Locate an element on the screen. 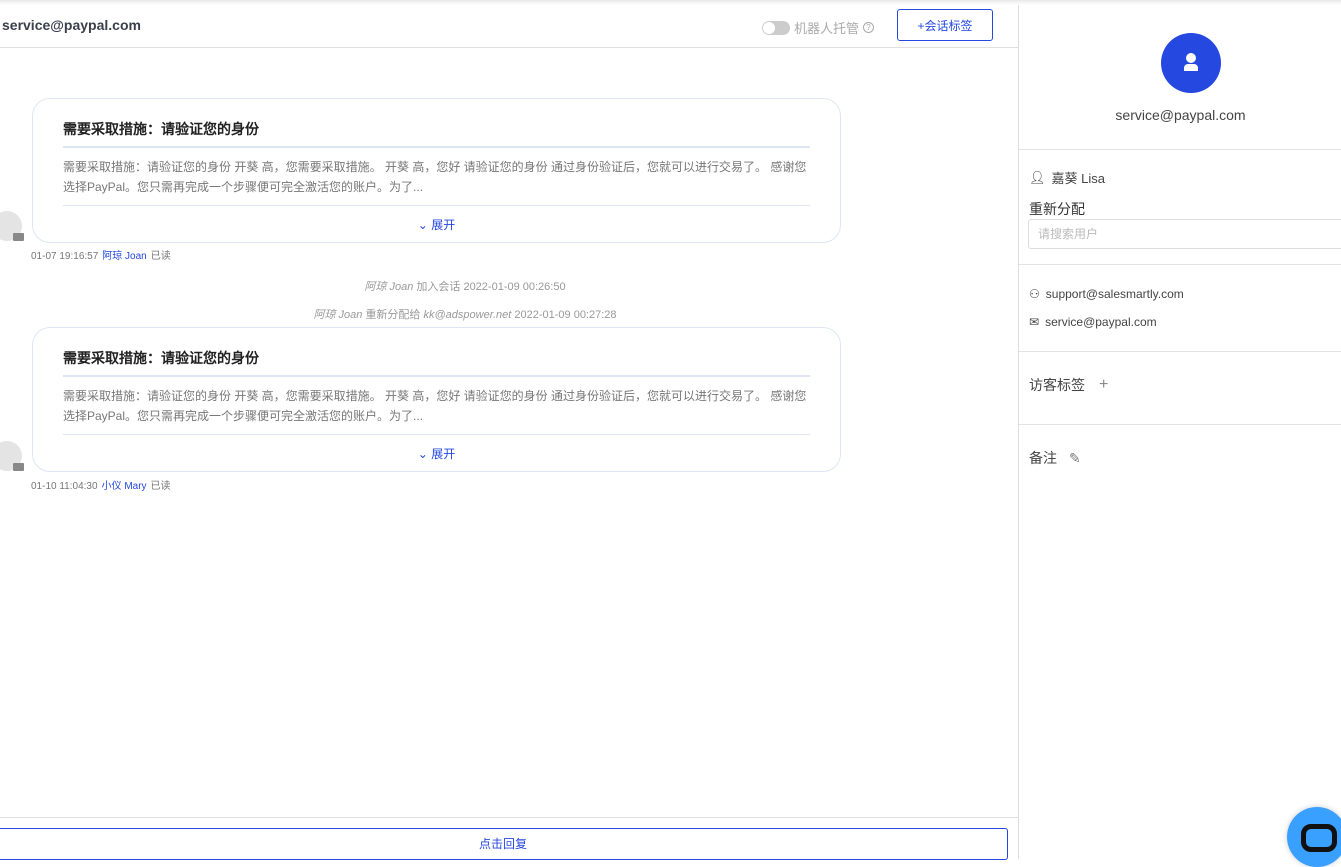 The image size is (1341, 867). conversation-title: service@paypal.com is located at coordinates (71, 25).